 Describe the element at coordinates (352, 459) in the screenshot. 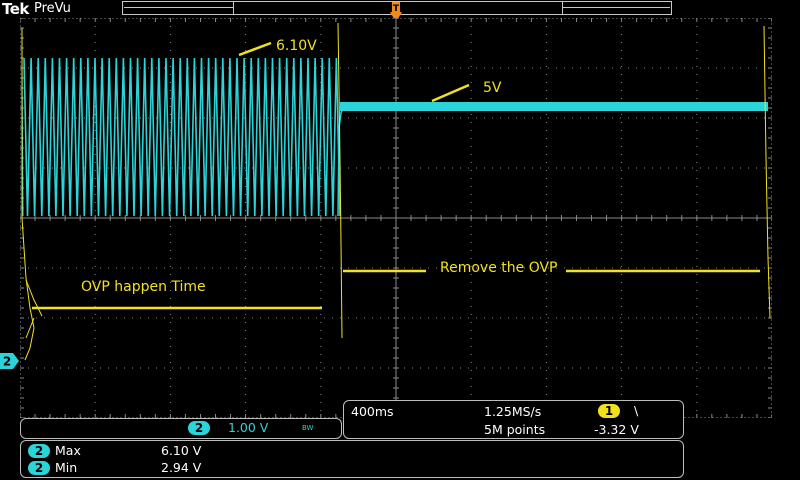

I see `measurements-panel: 2 Max 6.10 V 2 Min 2.94 V` at that location.